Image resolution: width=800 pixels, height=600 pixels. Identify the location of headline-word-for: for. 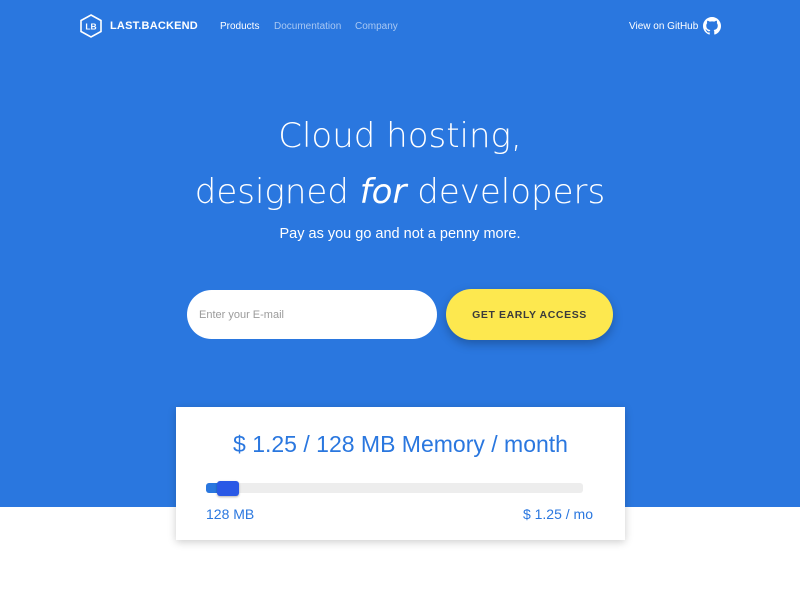
(383, 192).